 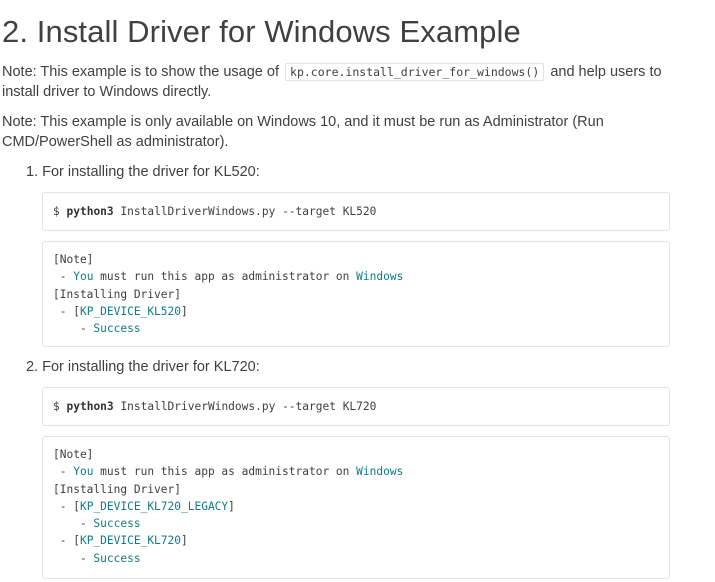 I want to click on step-1-label: 1. For installing the driver for KL520:, so click(x=143, y=172).